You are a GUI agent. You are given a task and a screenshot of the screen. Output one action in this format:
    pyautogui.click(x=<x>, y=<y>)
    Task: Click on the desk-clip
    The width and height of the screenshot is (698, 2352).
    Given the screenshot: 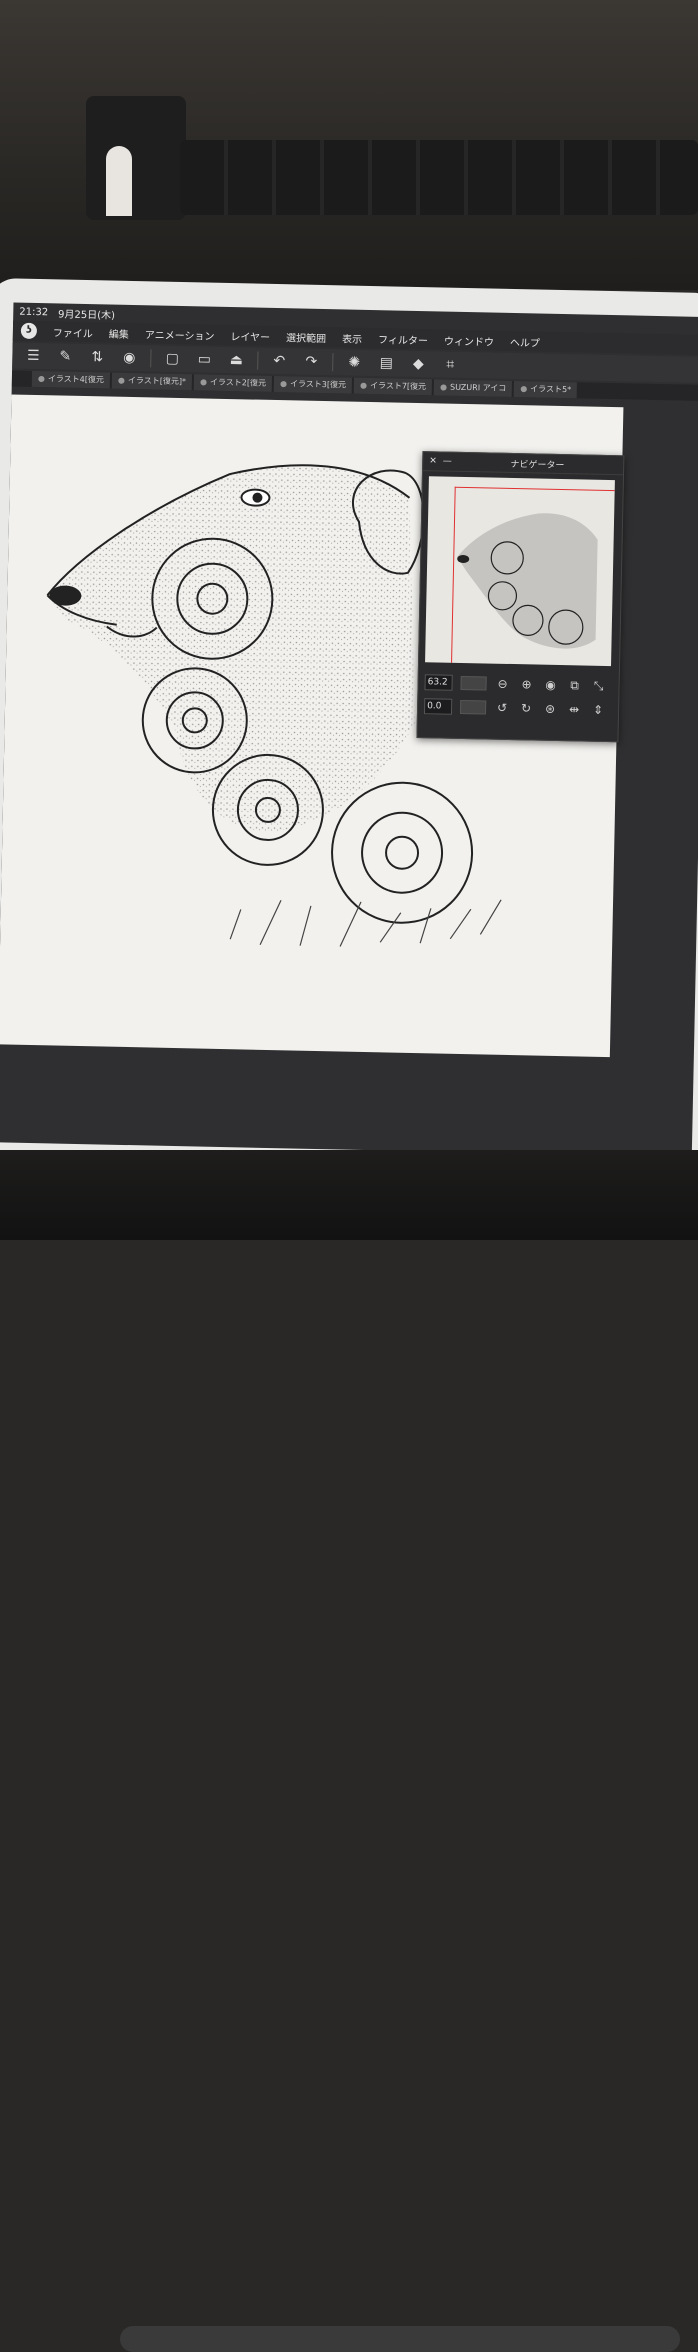 What is the action you would take?
    pyautogui.click(x=136, y=158)
    